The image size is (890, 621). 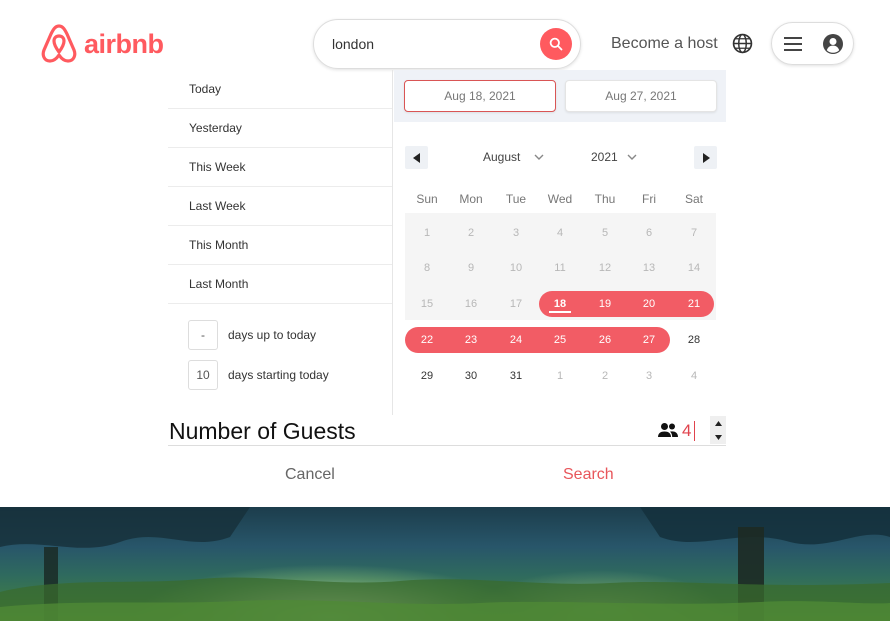 What do you see at coordinates (203, 335) in the screenshot?
I see `days-up-to-today-input: -` at bounding box center [203, 335].